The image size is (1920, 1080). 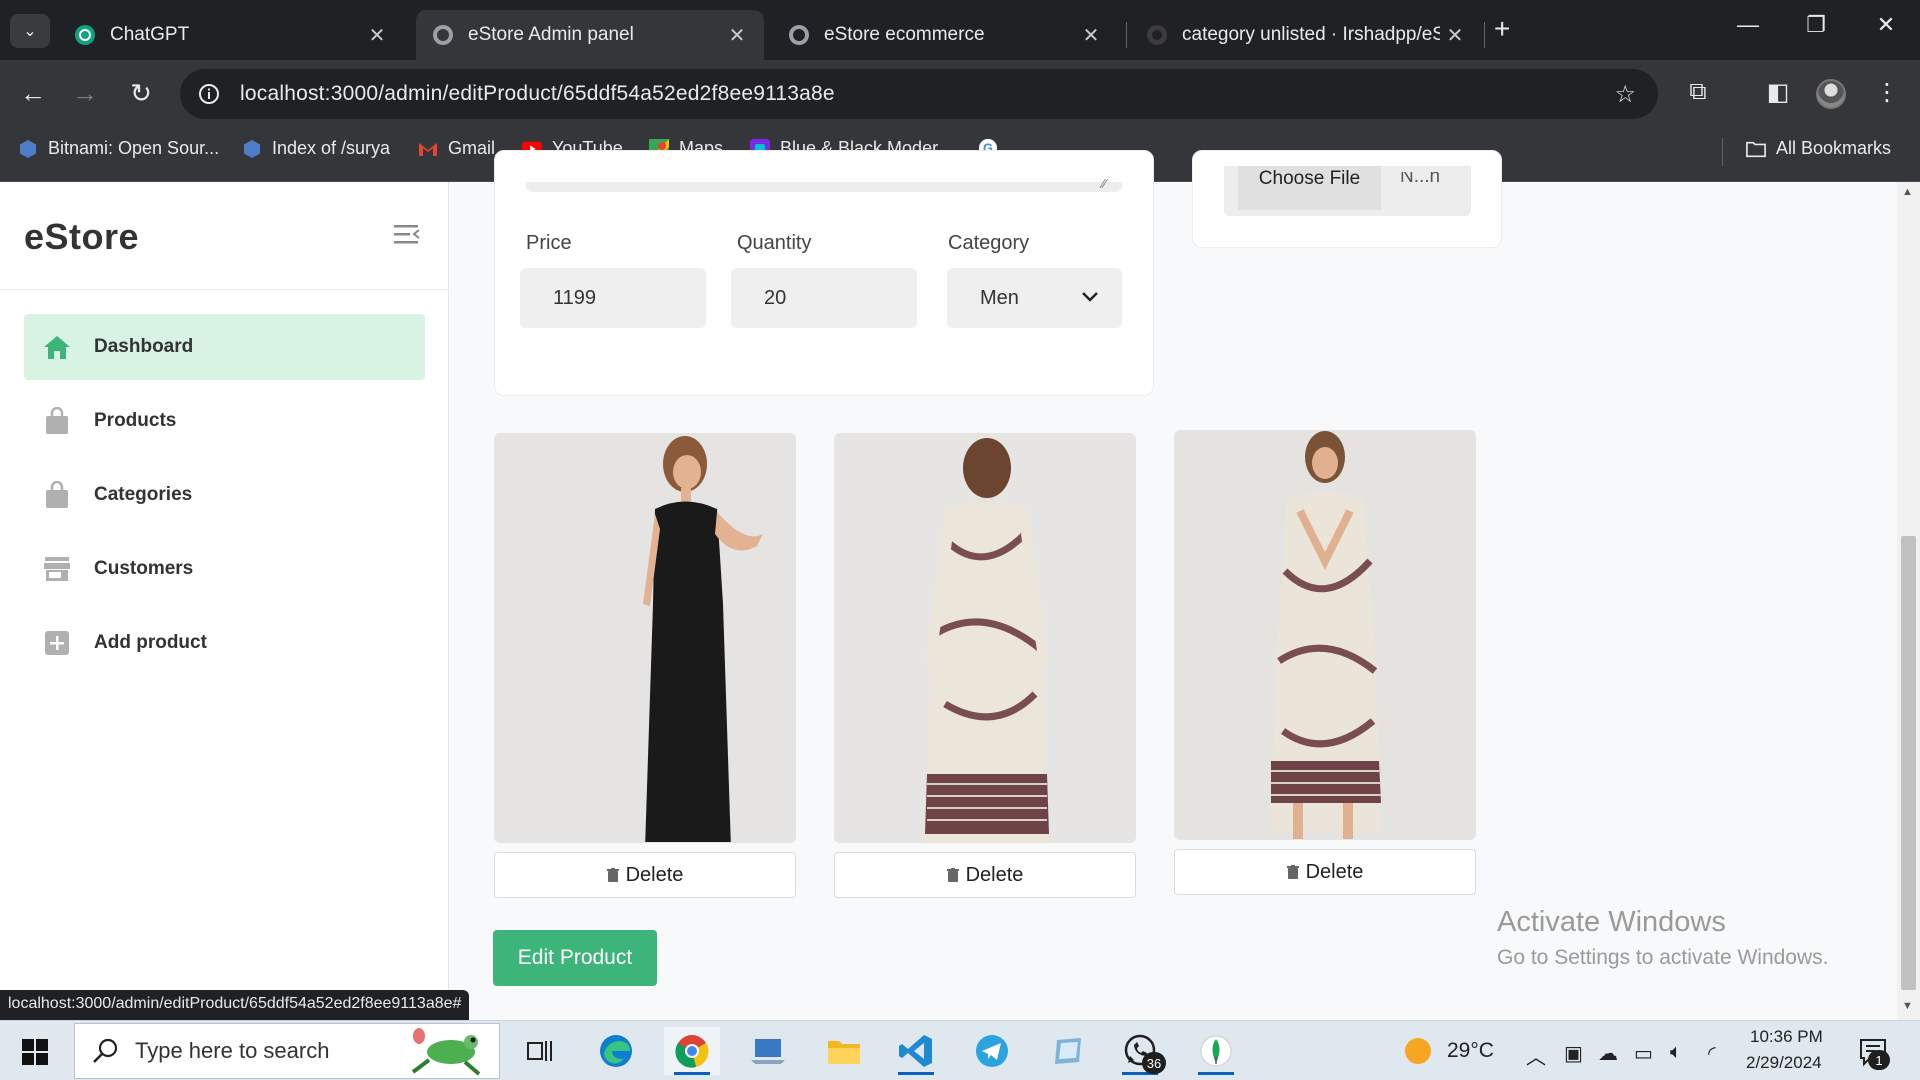 I want to click on file-explorer-icon, so click(x=844, y=1051).